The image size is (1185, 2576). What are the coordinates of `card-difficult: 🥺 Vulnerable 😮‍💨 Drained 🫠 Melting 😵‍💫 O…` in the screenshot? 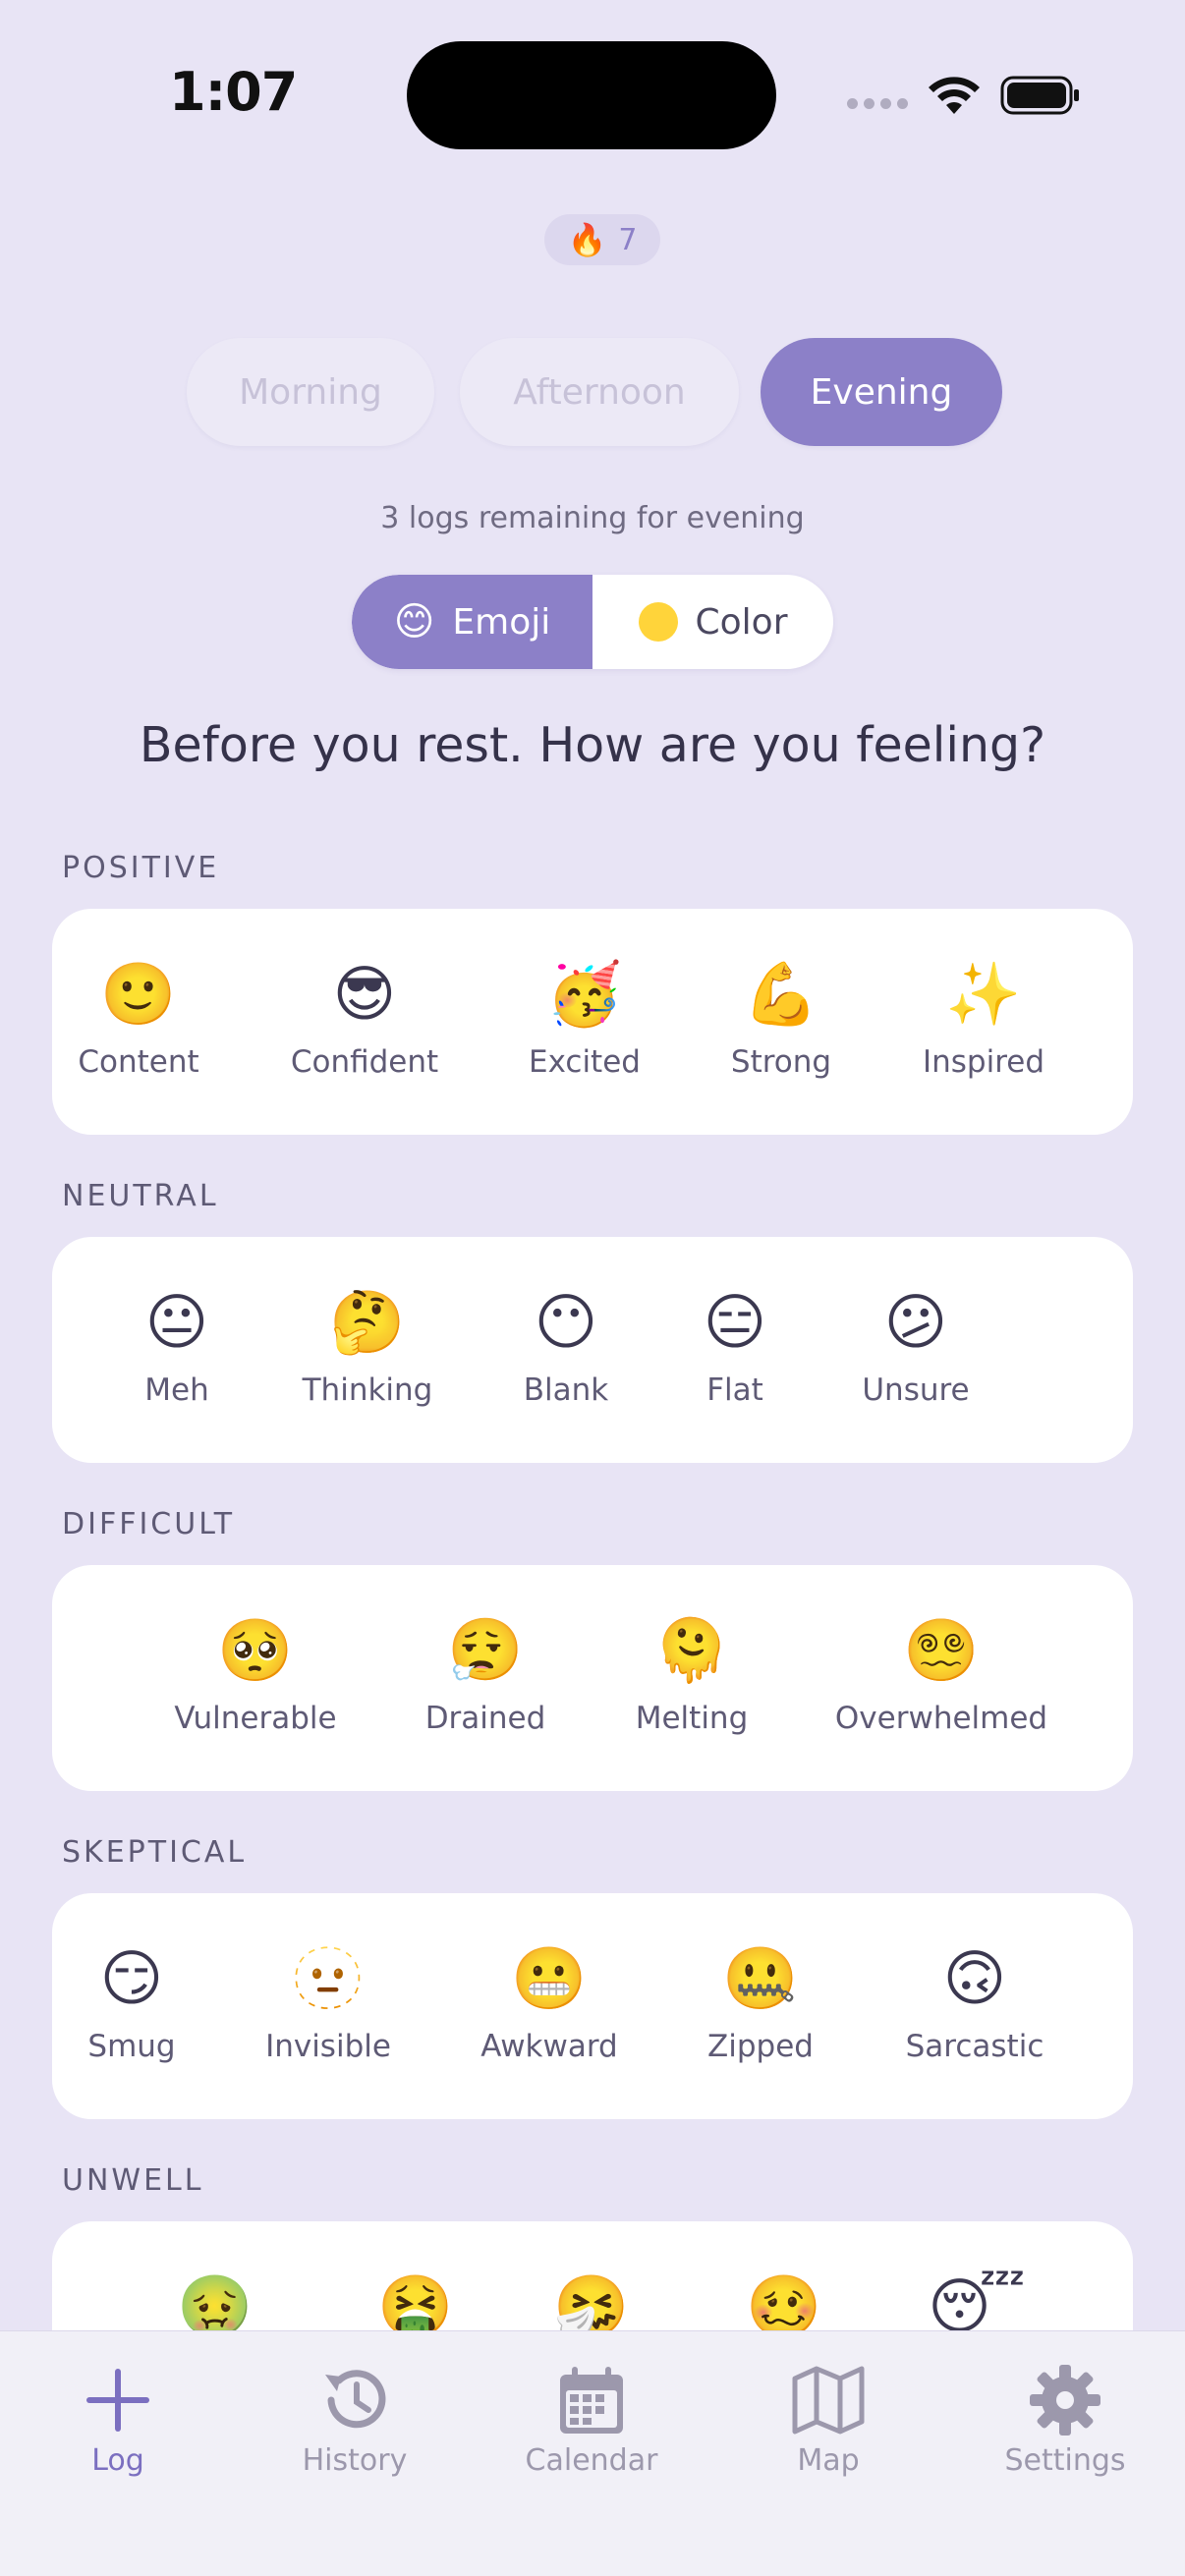 It's located at (592, 1678).